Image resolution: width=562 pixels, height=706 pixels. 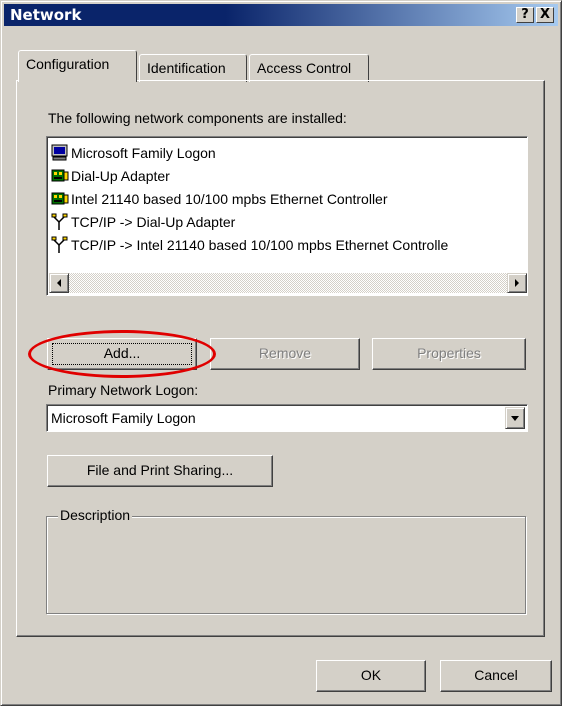 What do you see at coordinates (371, 676) in the screenshot?
I see `ok-button: OK` at bounding box center [371, 676].